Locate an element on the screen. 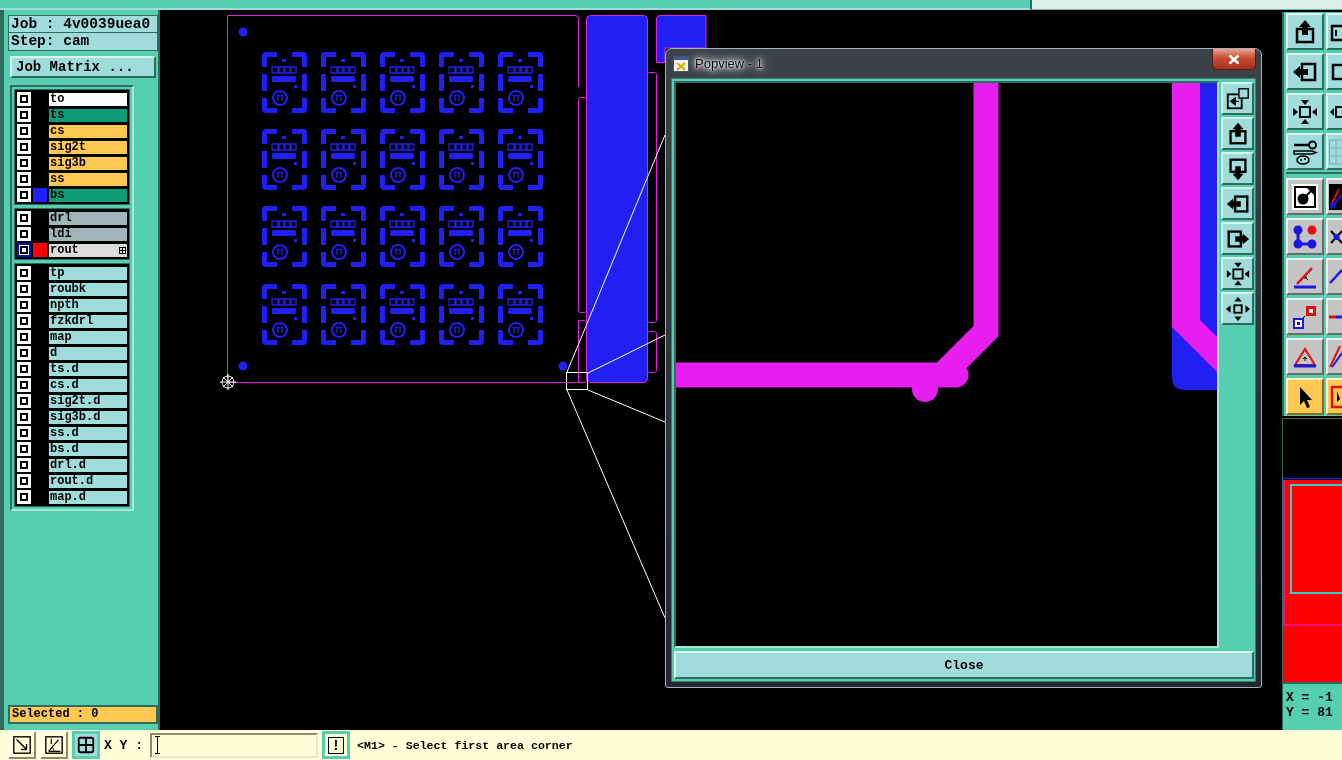  xy-input is located at coordinates (234, 745).